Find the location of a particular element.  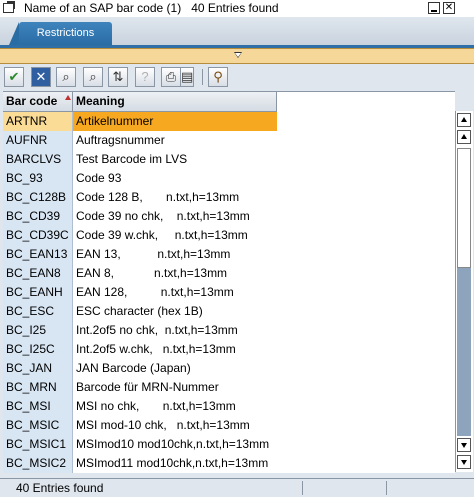

close-icon: ✕ is located at coordinates (449, 8).